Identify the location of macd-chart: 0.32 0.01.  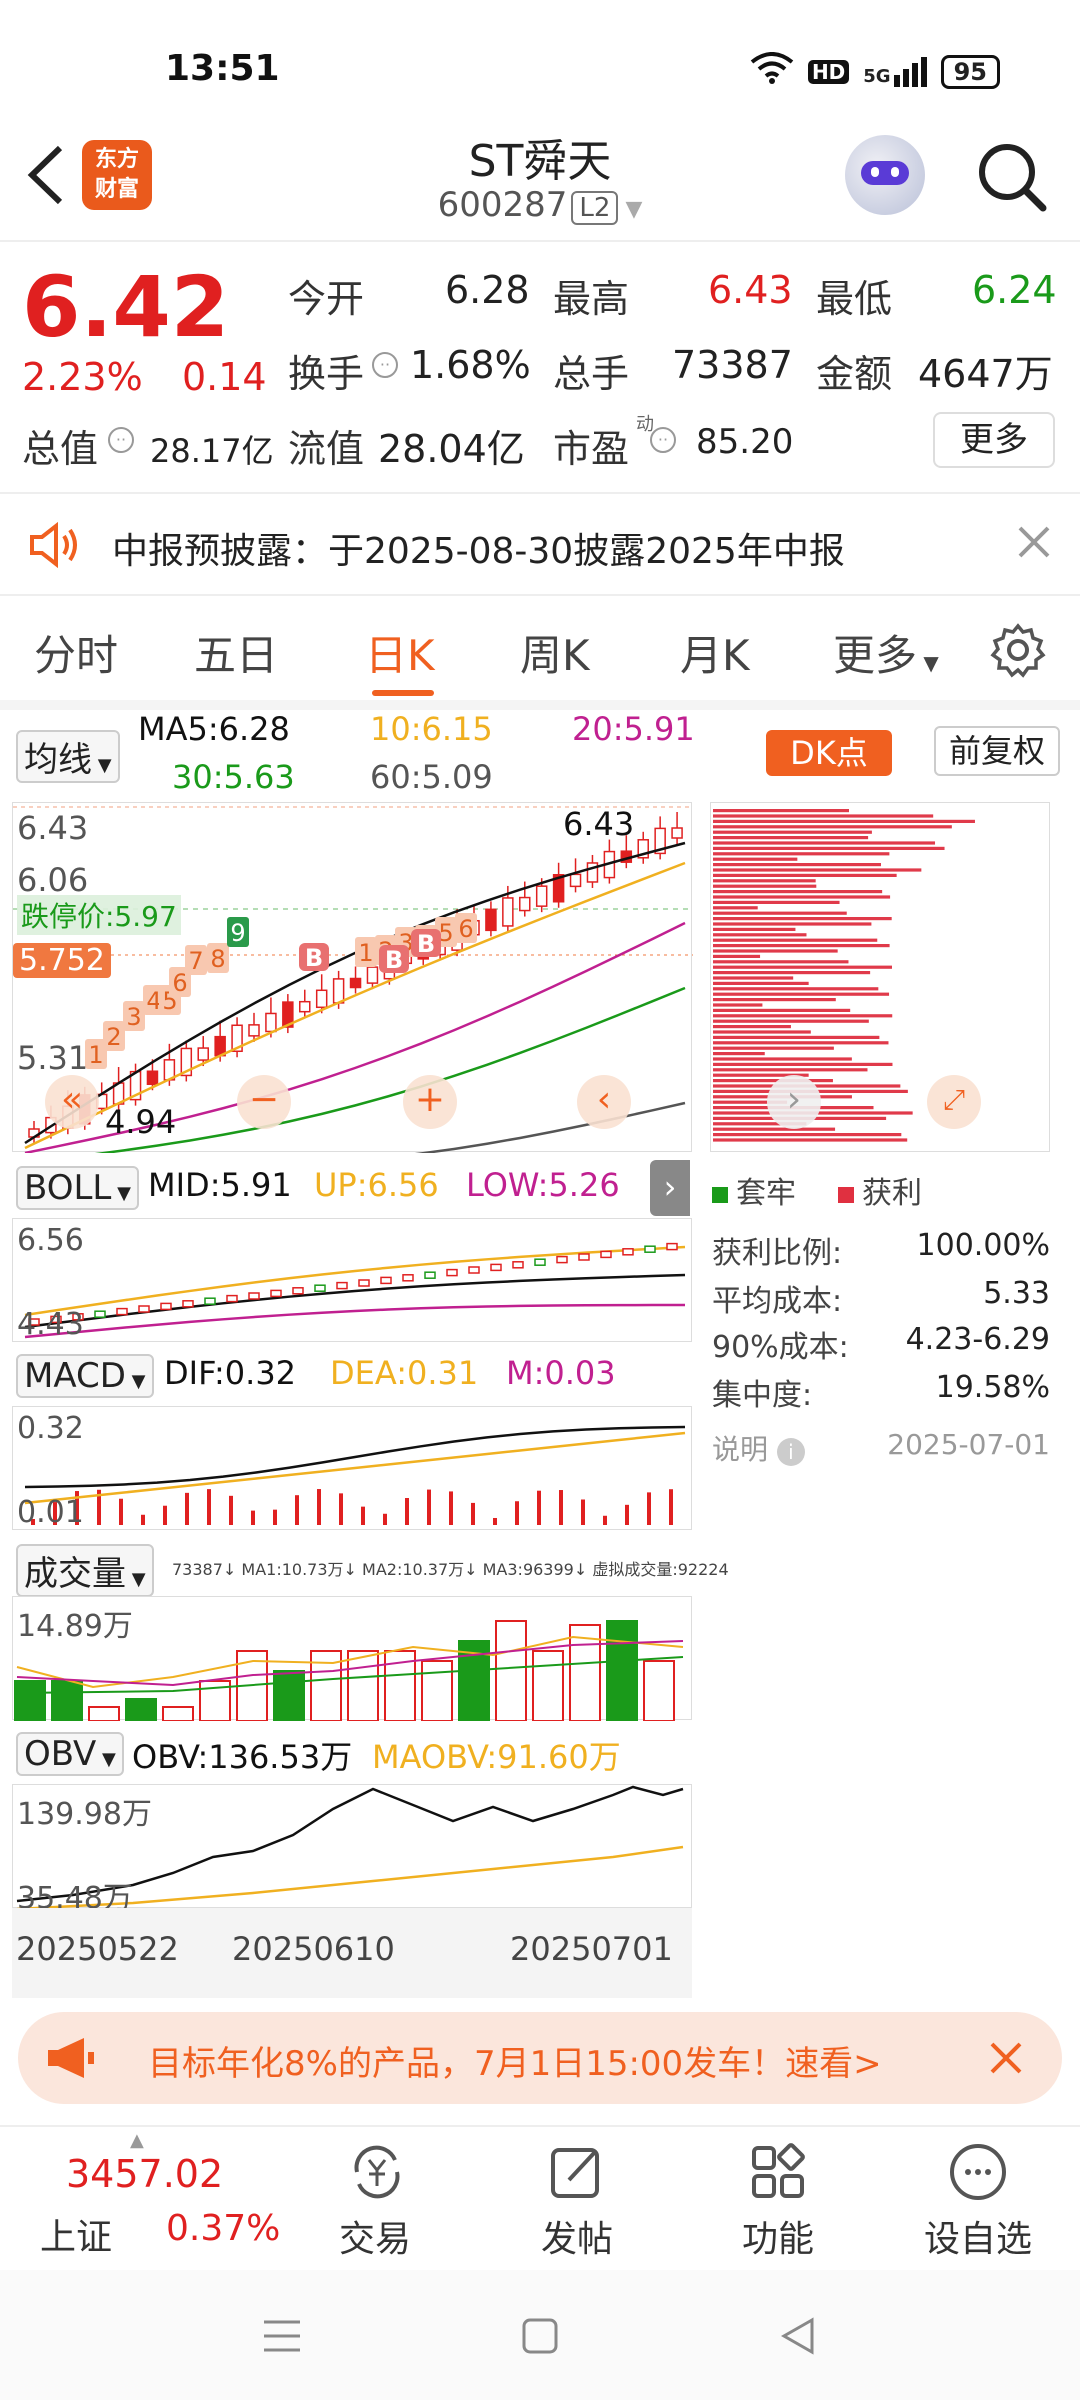
(352, 1468).